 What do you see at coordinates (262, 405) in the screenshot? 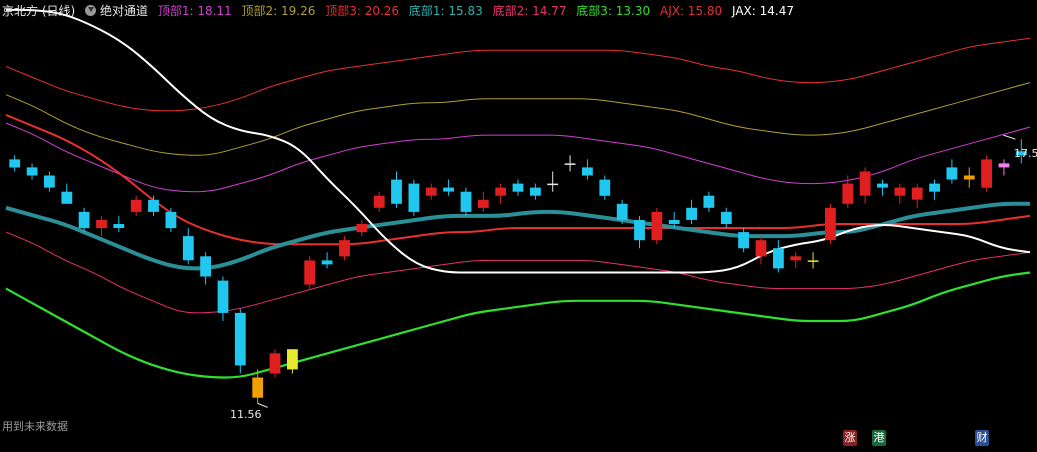
I see `low-marker-line` at bounding box center [262, 405].